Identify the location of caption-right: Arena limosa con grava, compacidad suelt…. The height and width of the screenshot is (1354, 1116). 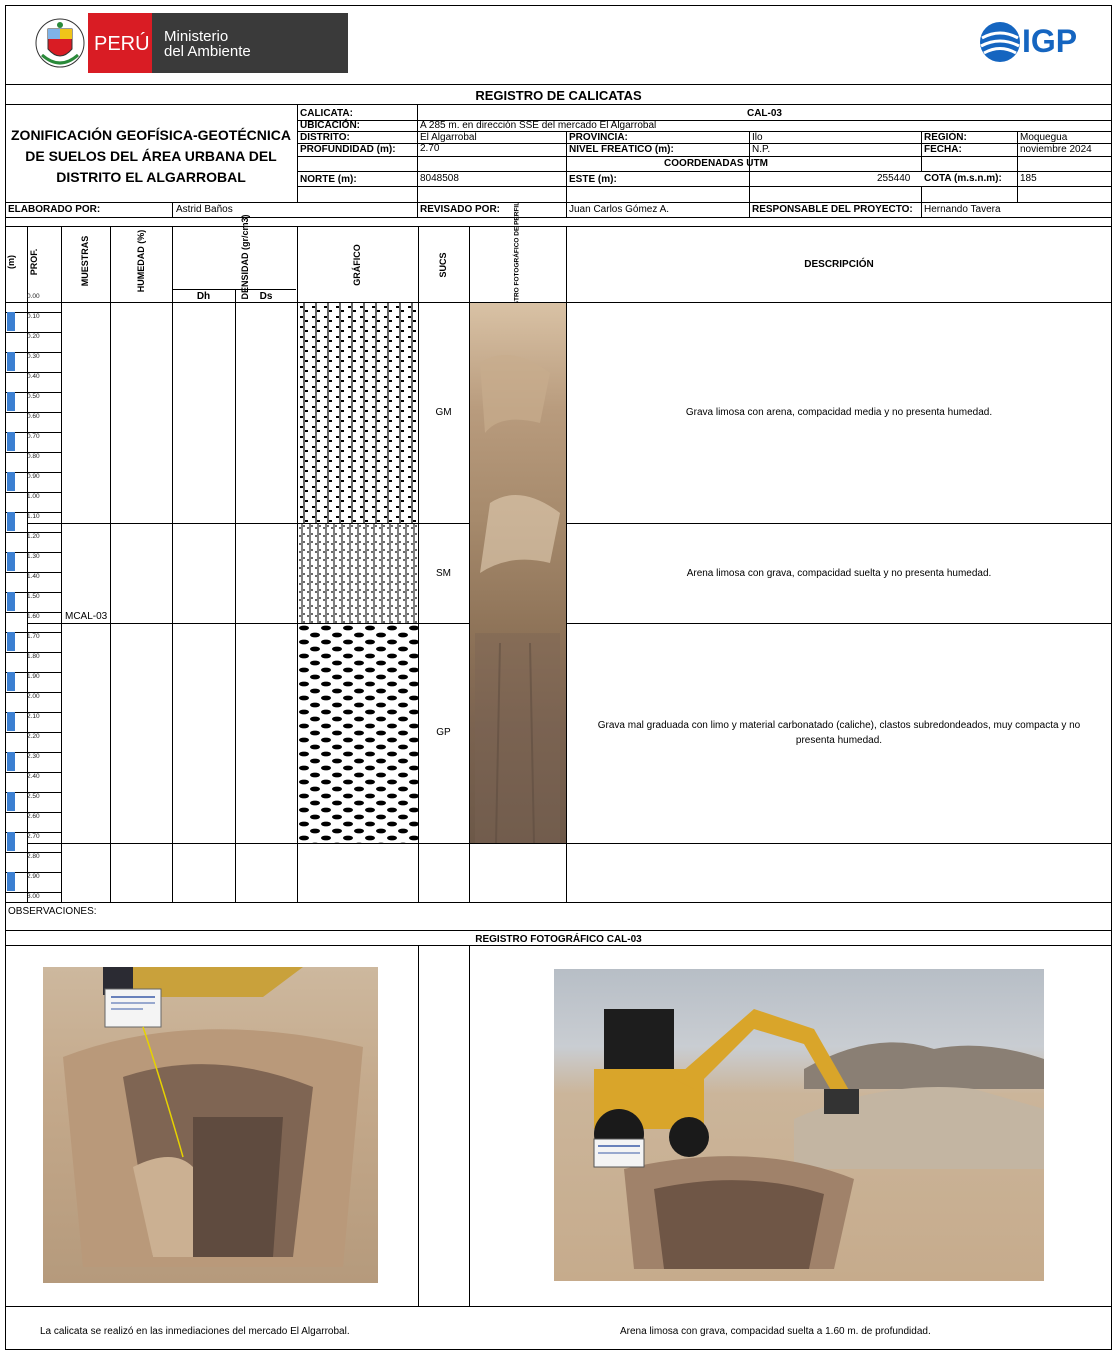
(775, 1331).